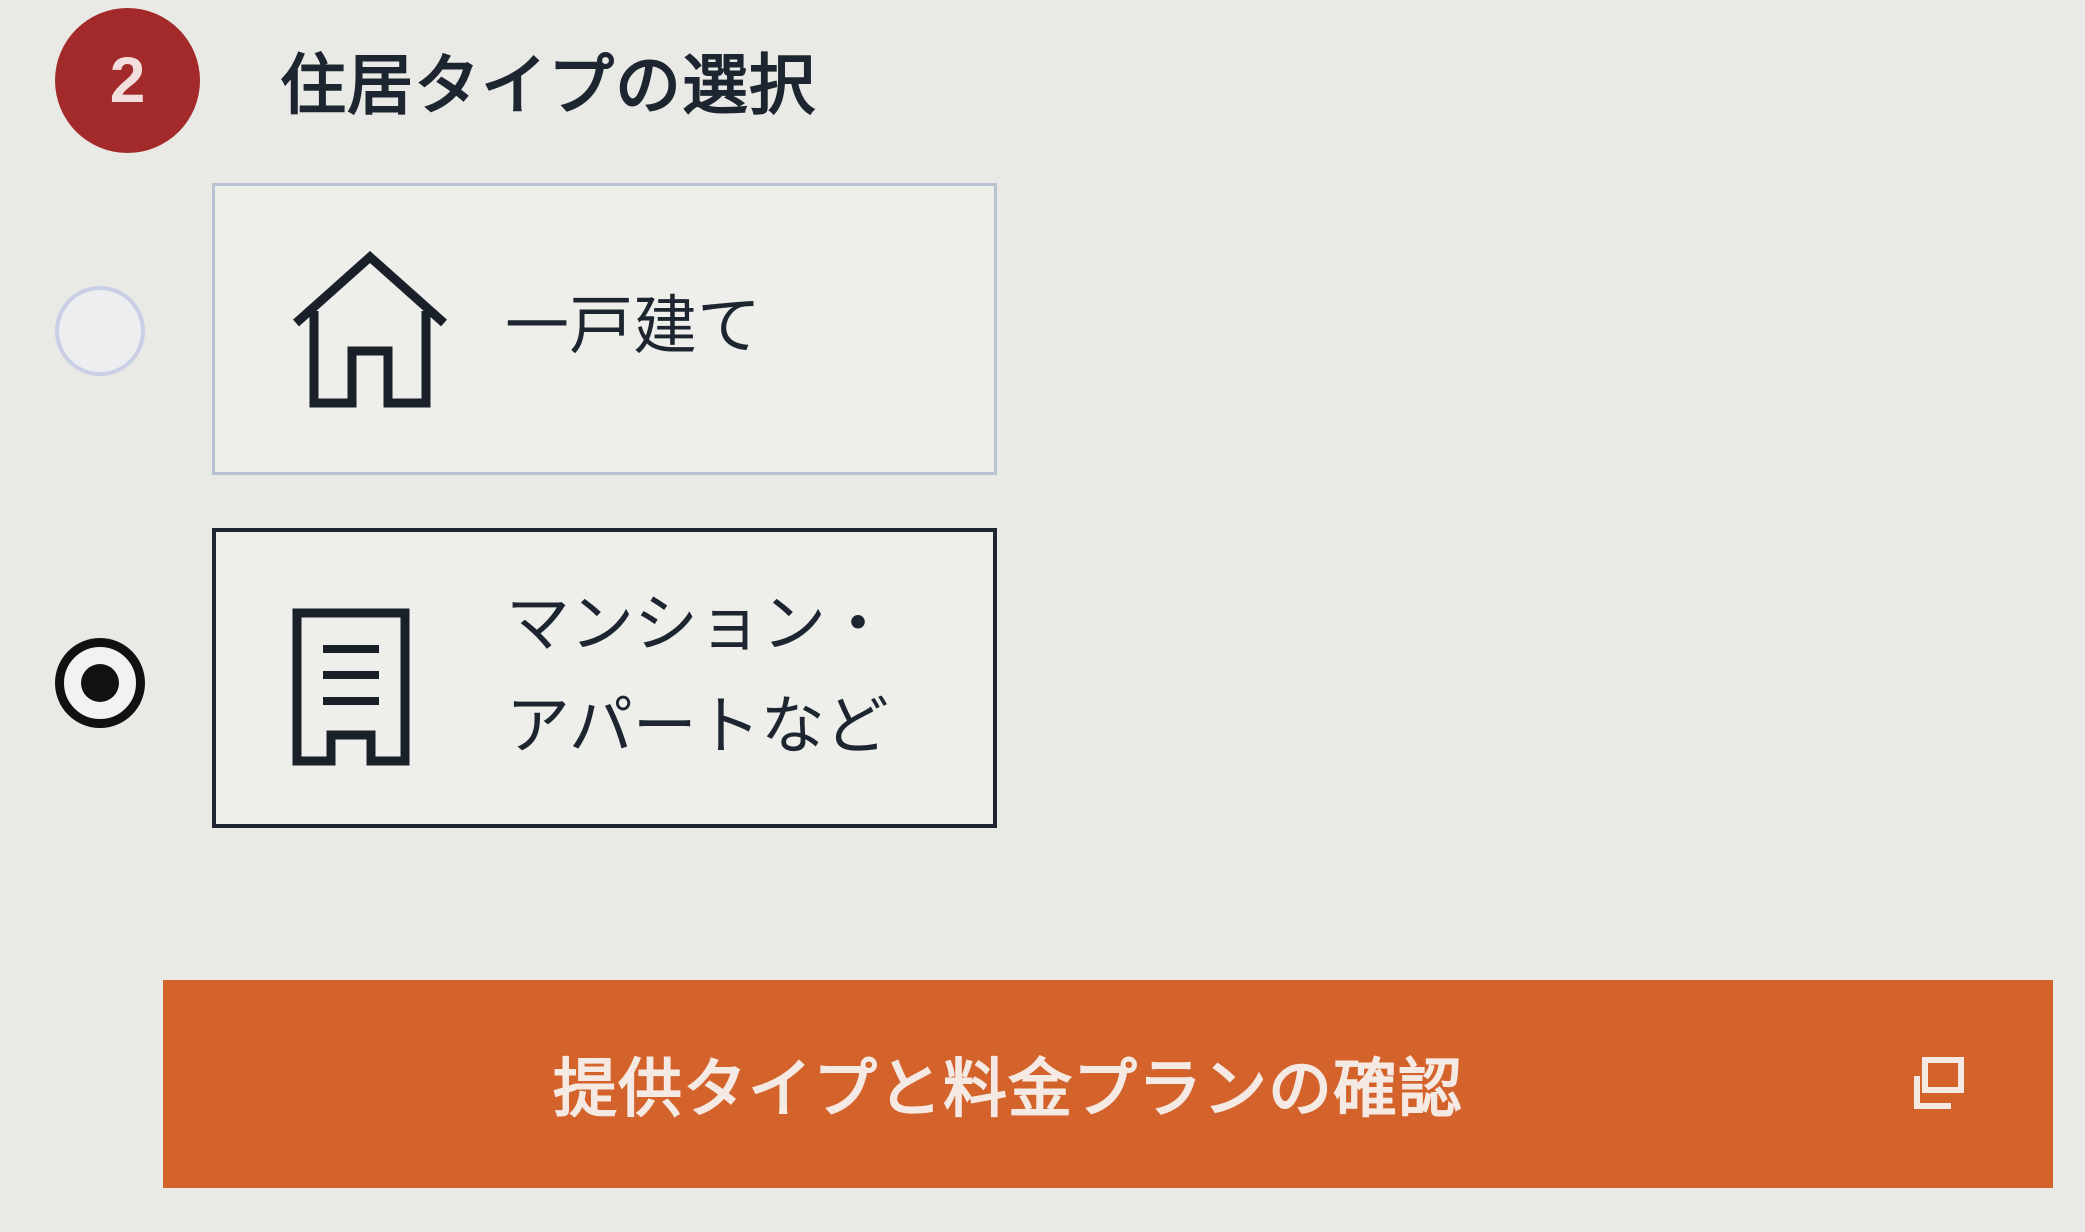 Image resolution: width=2085 pixels, height=1232 pixels. I want to click on option-label-apartment-line1: マンション・, so click(698, 625).